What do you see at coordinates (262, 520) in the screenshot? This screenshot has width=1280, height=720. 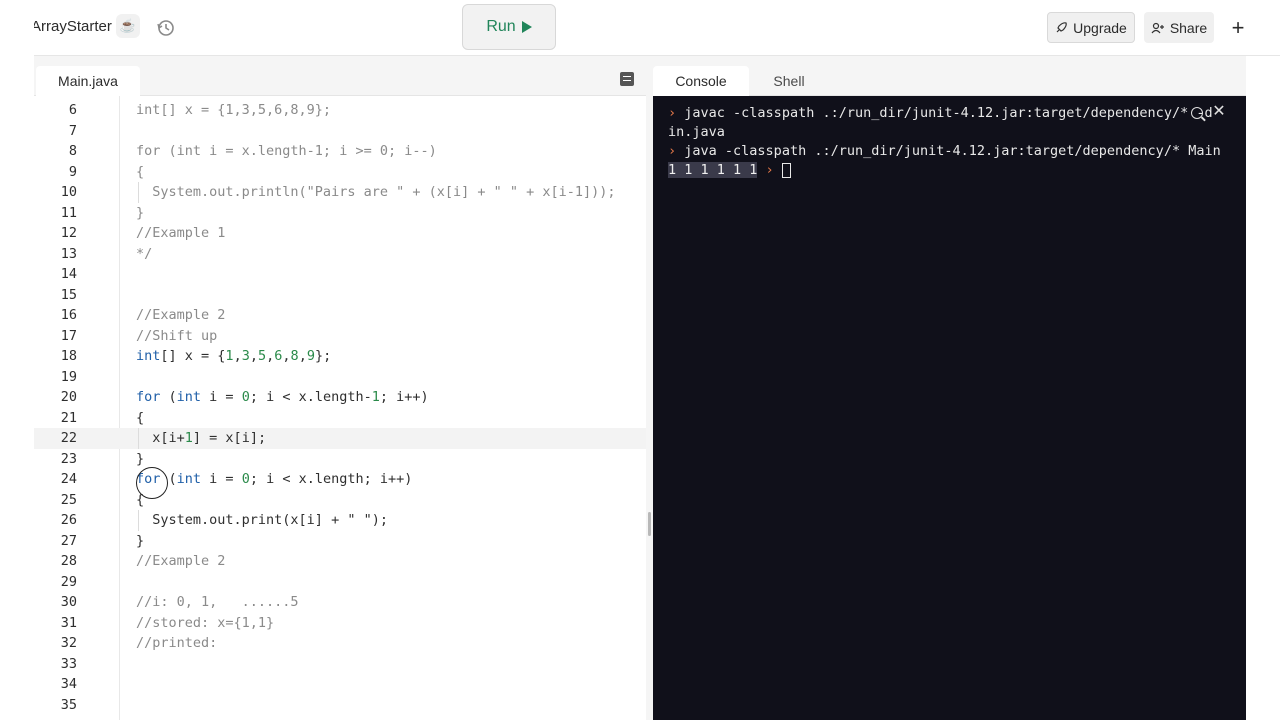 I see `code-text: System.out.print(x[i] + " ");` at bounding box center [262, 520].